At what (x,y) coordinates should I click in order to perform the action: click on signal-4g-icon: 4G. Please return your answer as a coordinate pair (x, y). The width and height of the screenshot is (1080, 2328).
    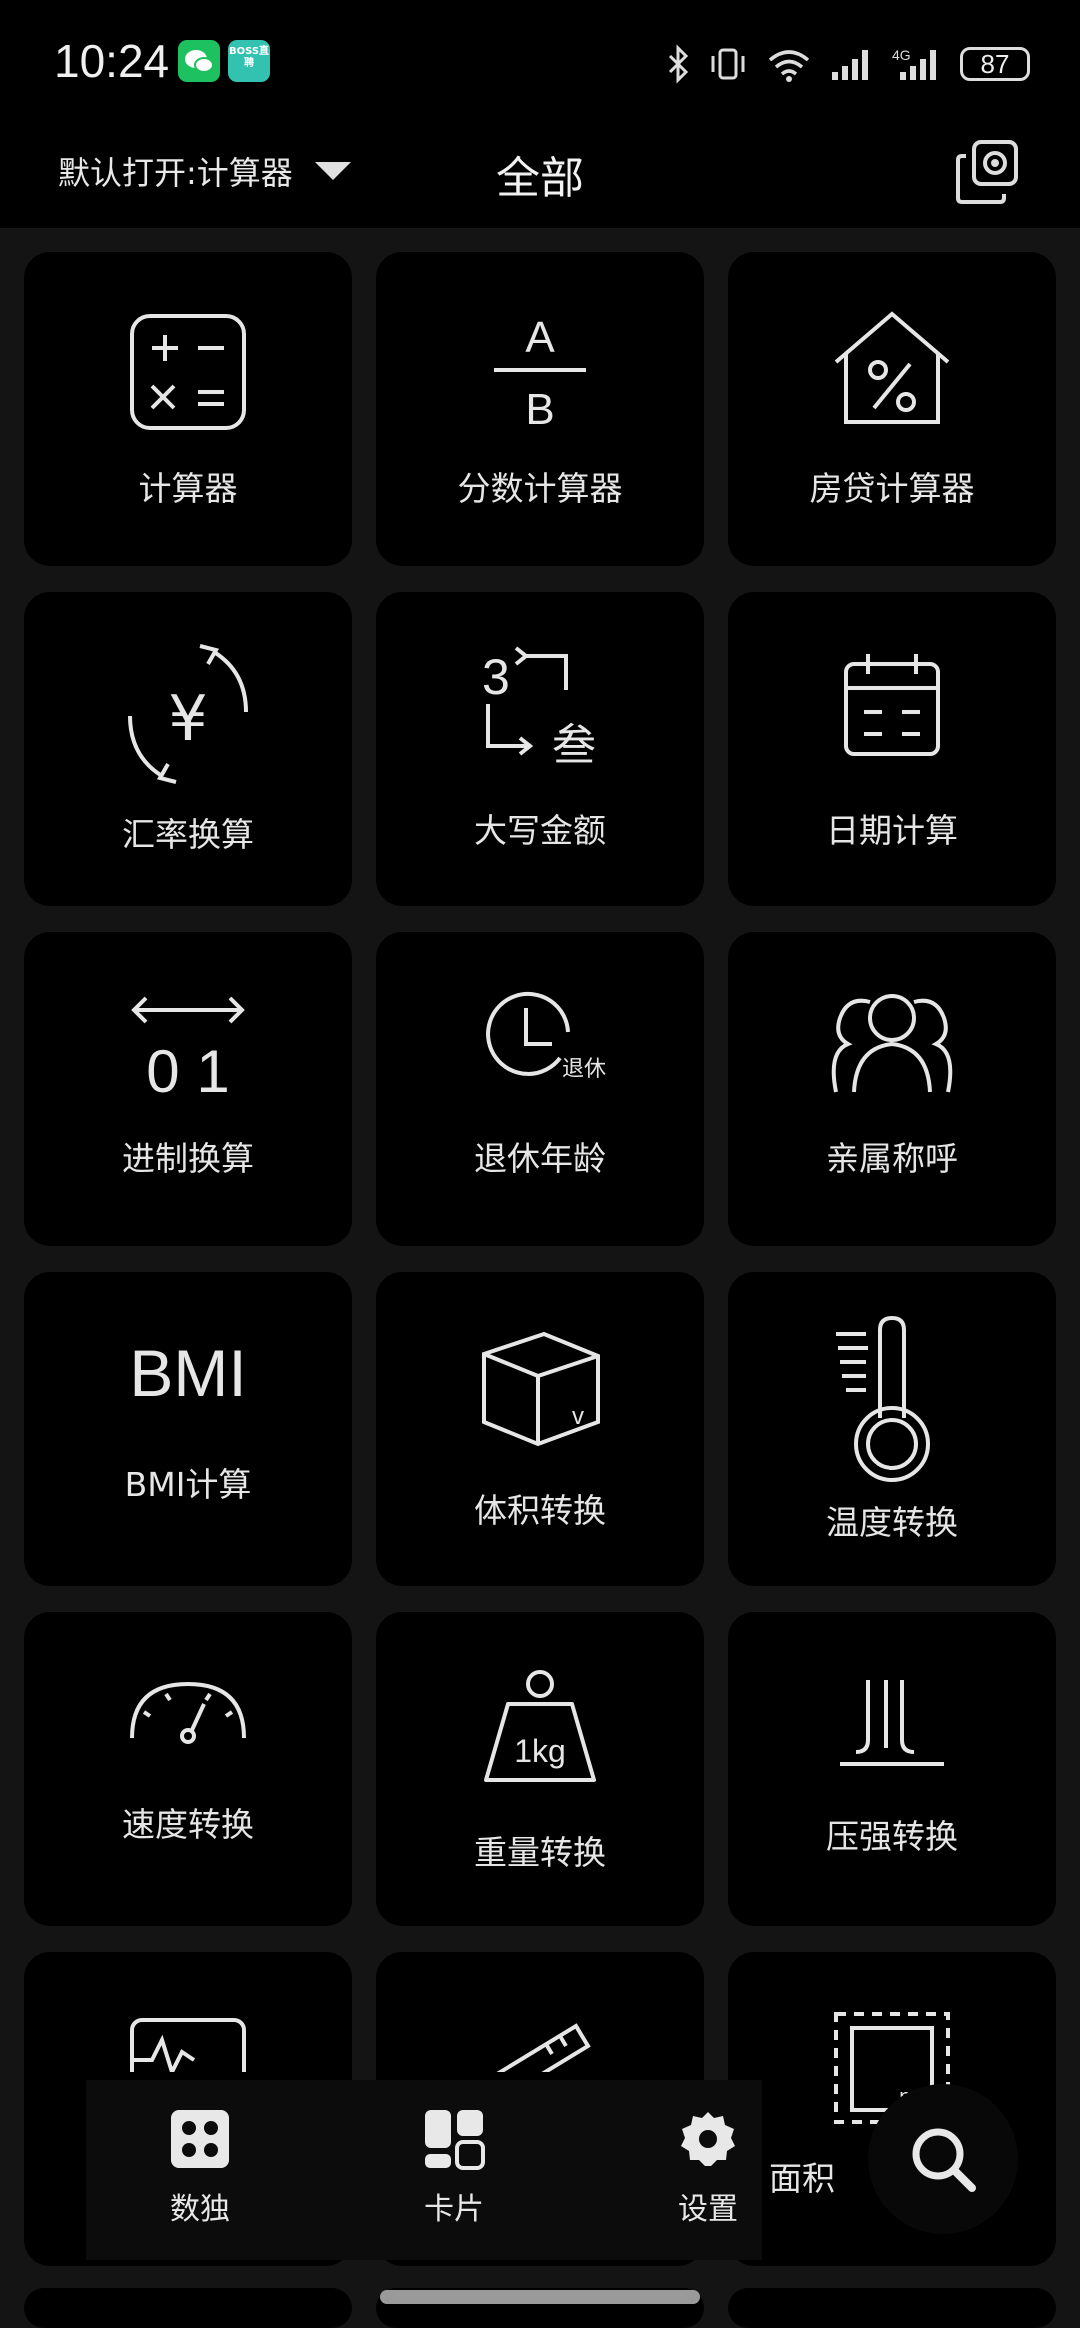
    Looking at the image, I should click on (914, 63).